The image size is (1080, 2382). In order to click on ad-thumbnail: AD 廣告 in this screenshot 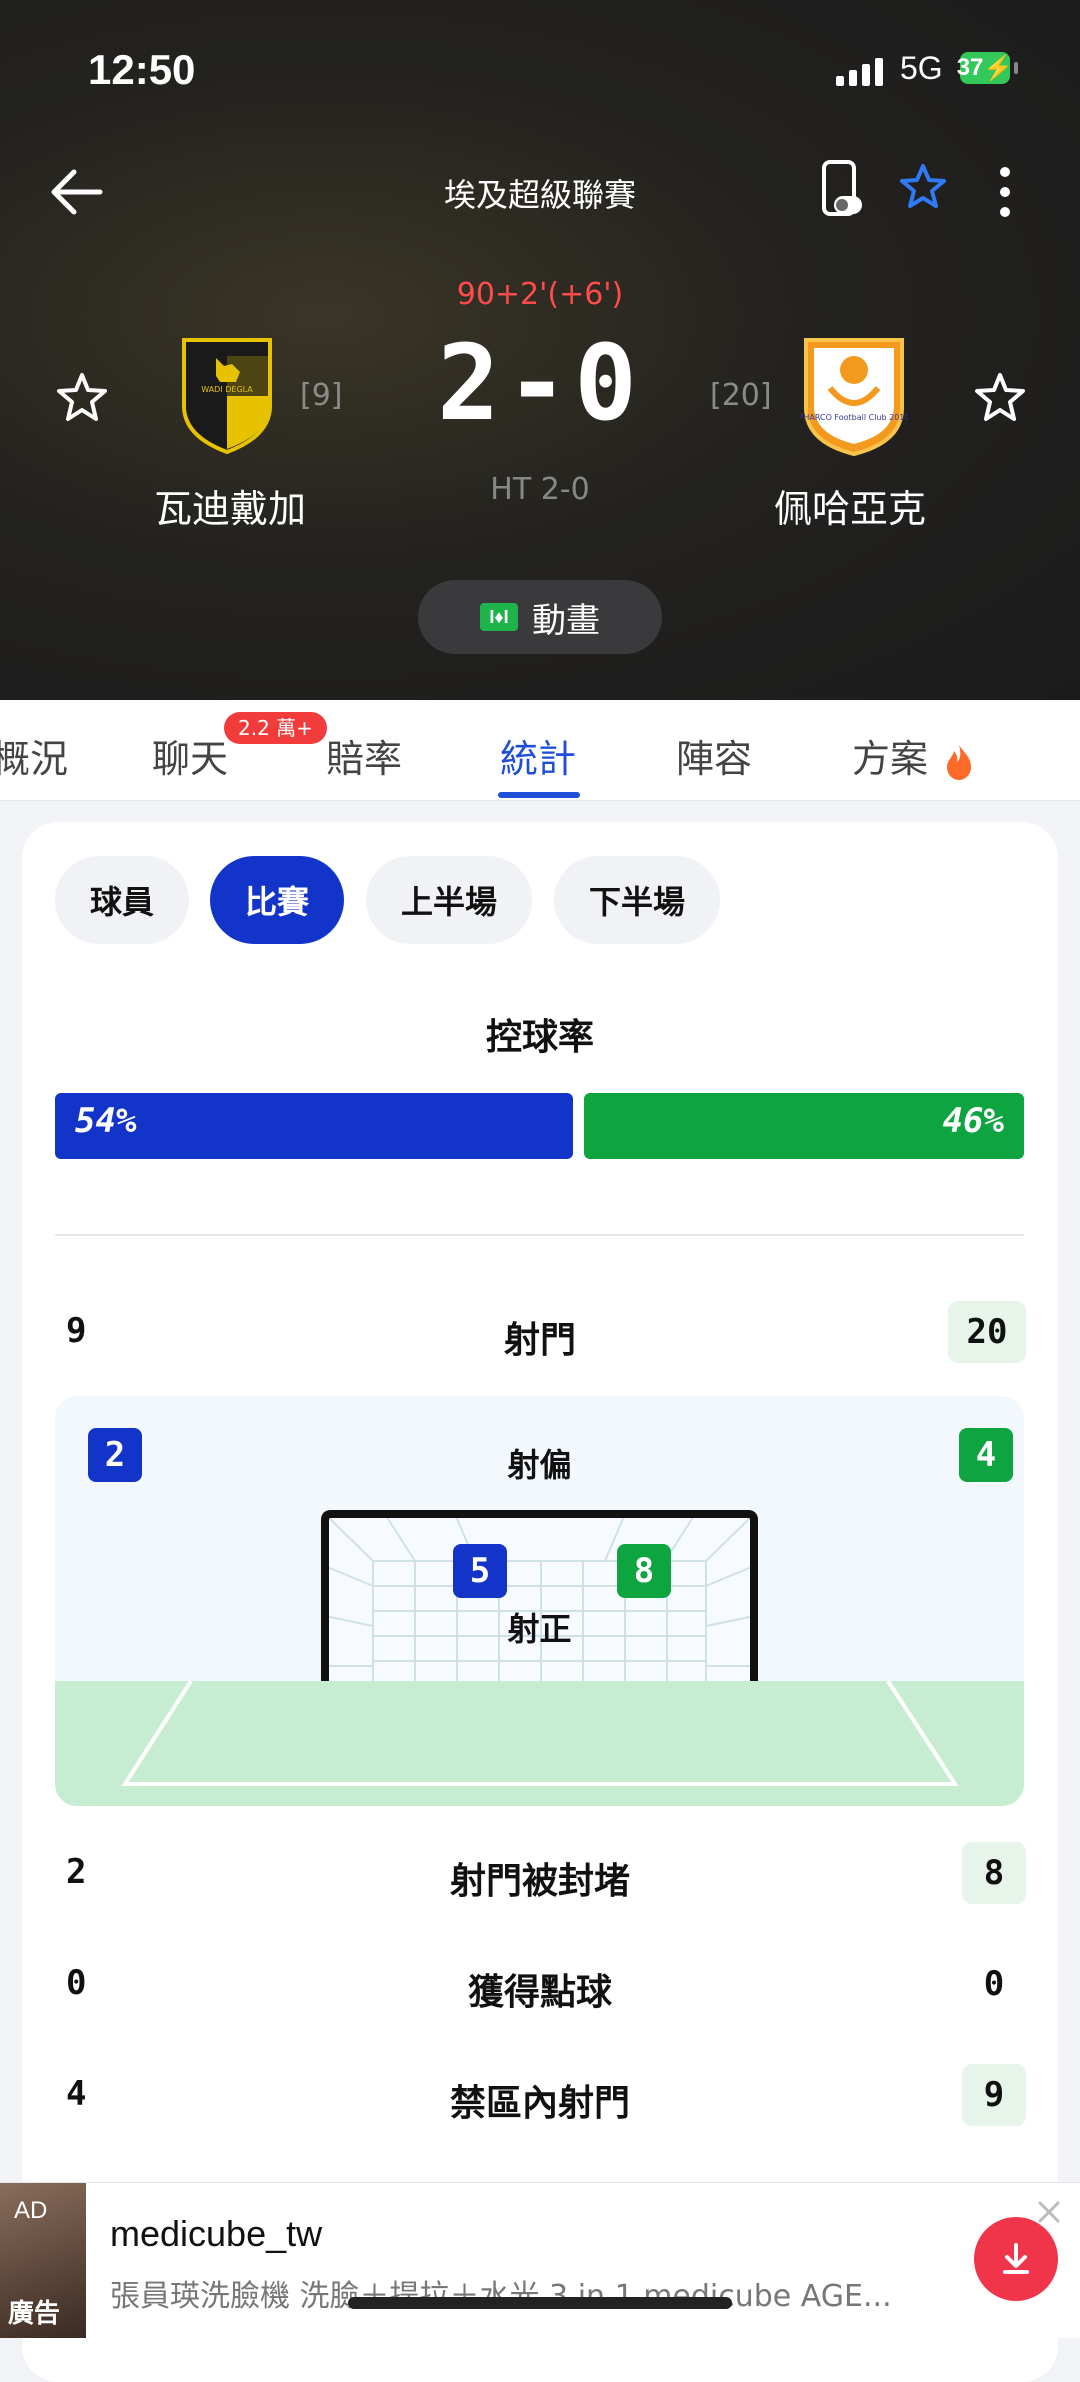, I will do `click(43, 2260)`.